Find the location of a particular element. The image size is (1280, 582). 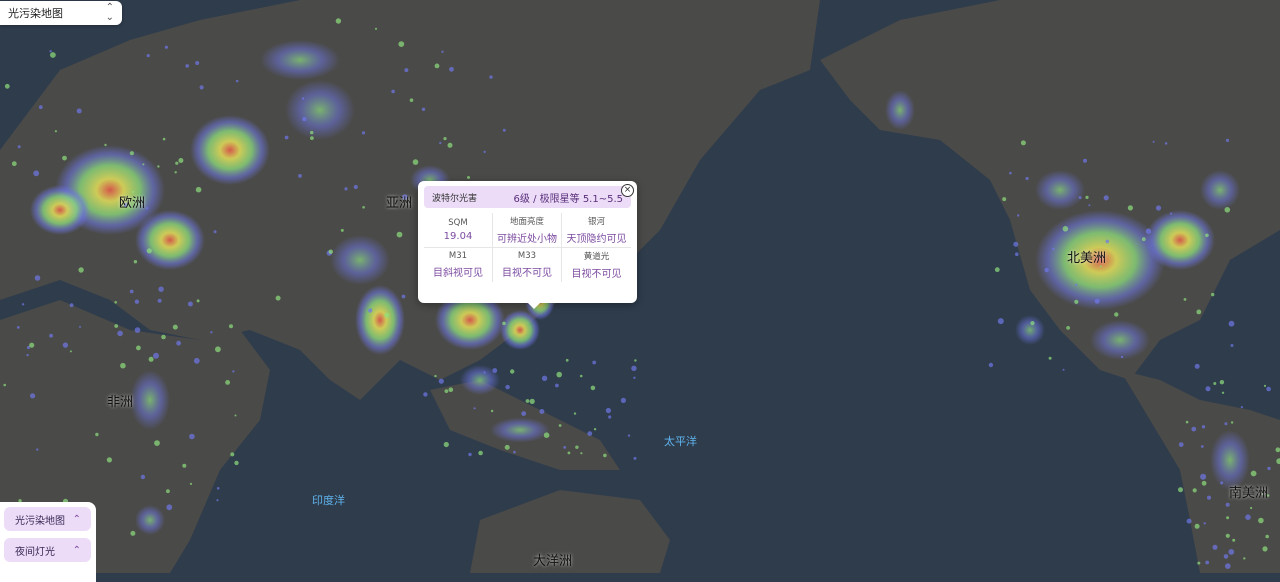

metric-title: 银河 is located at coordinates (596, 221).